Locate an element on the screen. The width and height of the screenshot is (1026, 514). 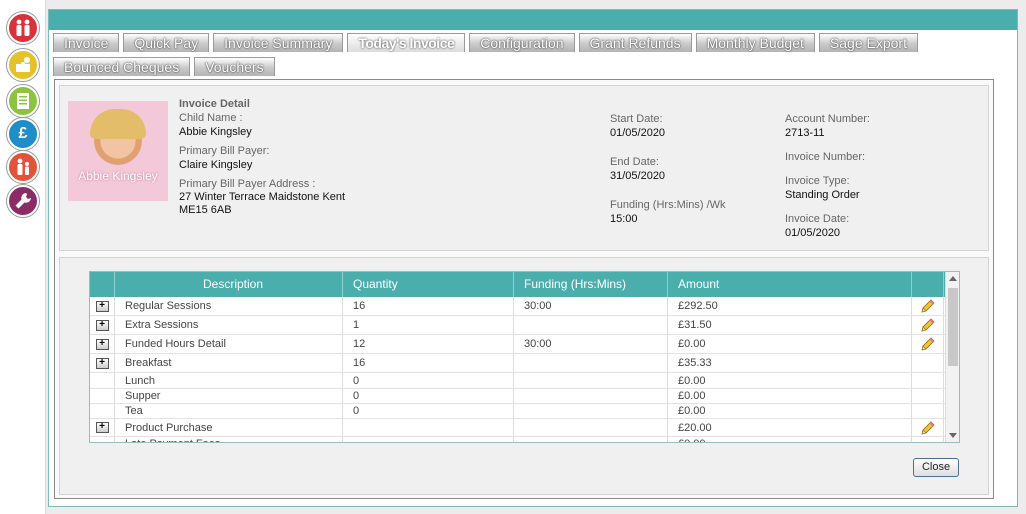
child-photo: Abbie Kingsley is located at coordinates (118, 151).